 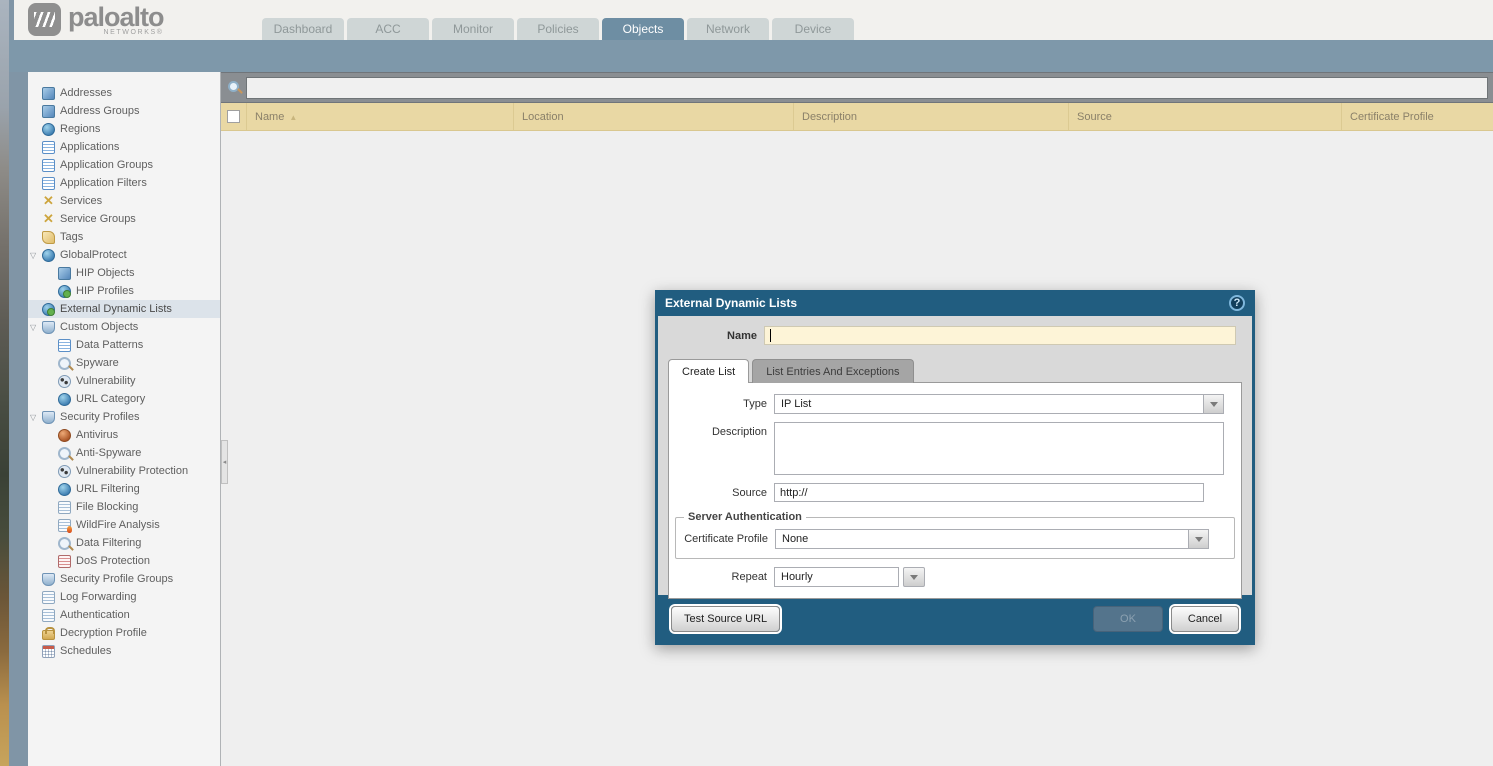 What do you see at coordinates (124, 363) in the screenshot?
I see `sidebar-item-spyware: Spyware` at bounding box center [124, 363].